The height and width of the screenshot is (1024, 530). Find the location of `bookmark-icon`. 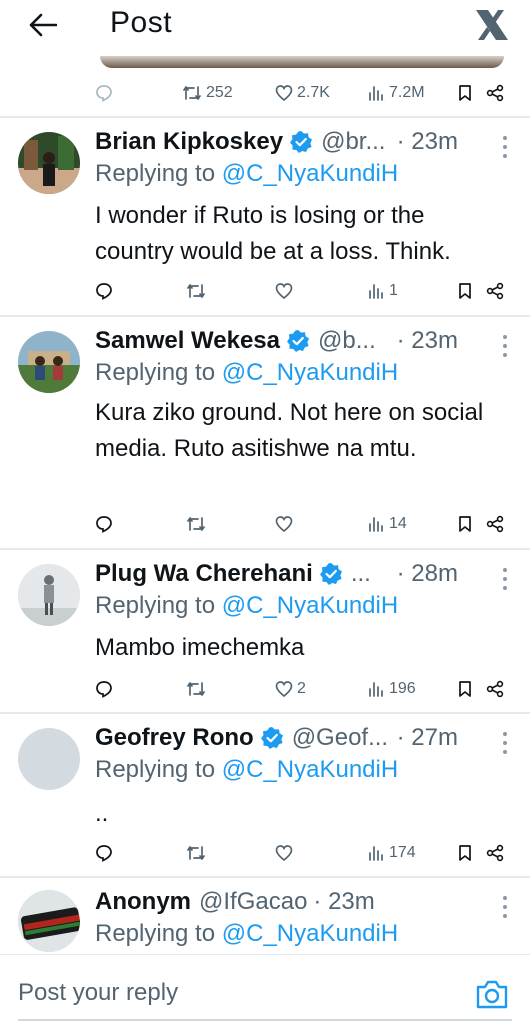

bookmark-icon is located at coordinates (465, 853).